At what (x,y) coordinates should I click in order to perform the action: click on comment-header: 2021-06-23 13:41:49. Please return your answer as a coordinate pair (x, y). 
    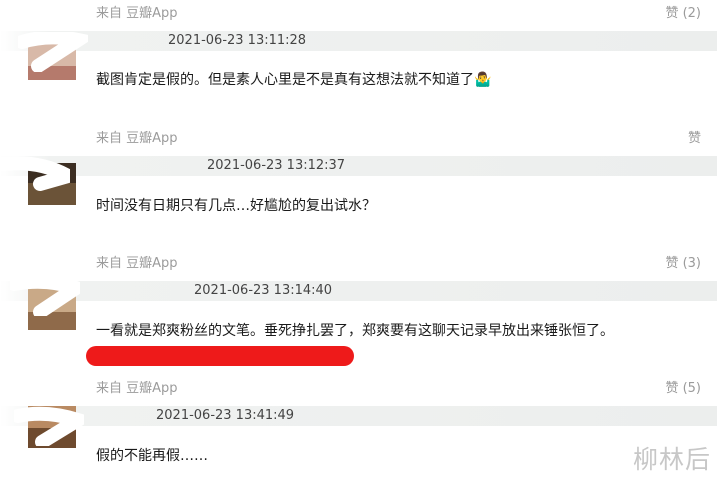
    Looking at the image, I should click on (358, 416).